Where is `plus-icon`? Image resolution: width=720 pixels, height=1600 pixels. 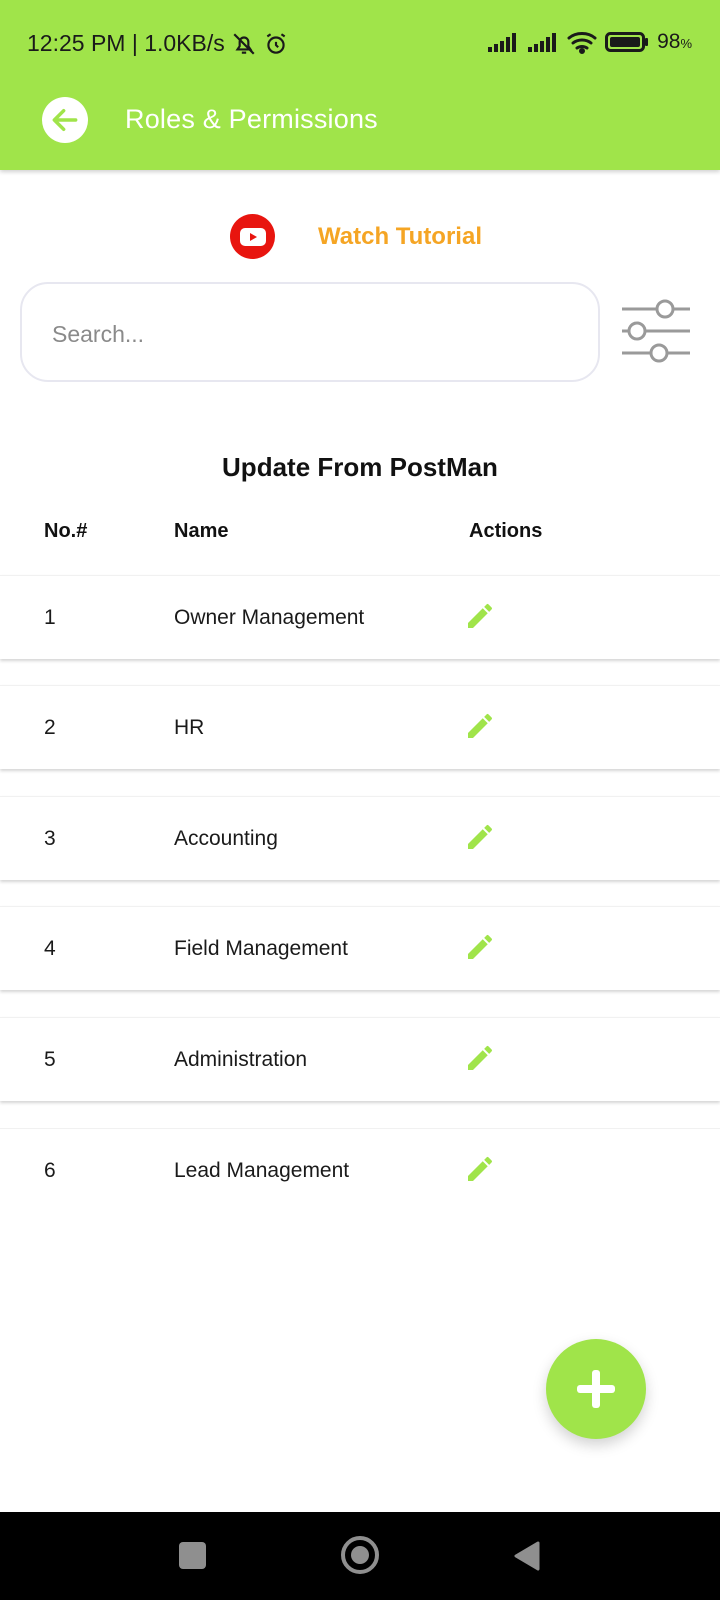
plus-icon is located at coordinates (596, 1389).